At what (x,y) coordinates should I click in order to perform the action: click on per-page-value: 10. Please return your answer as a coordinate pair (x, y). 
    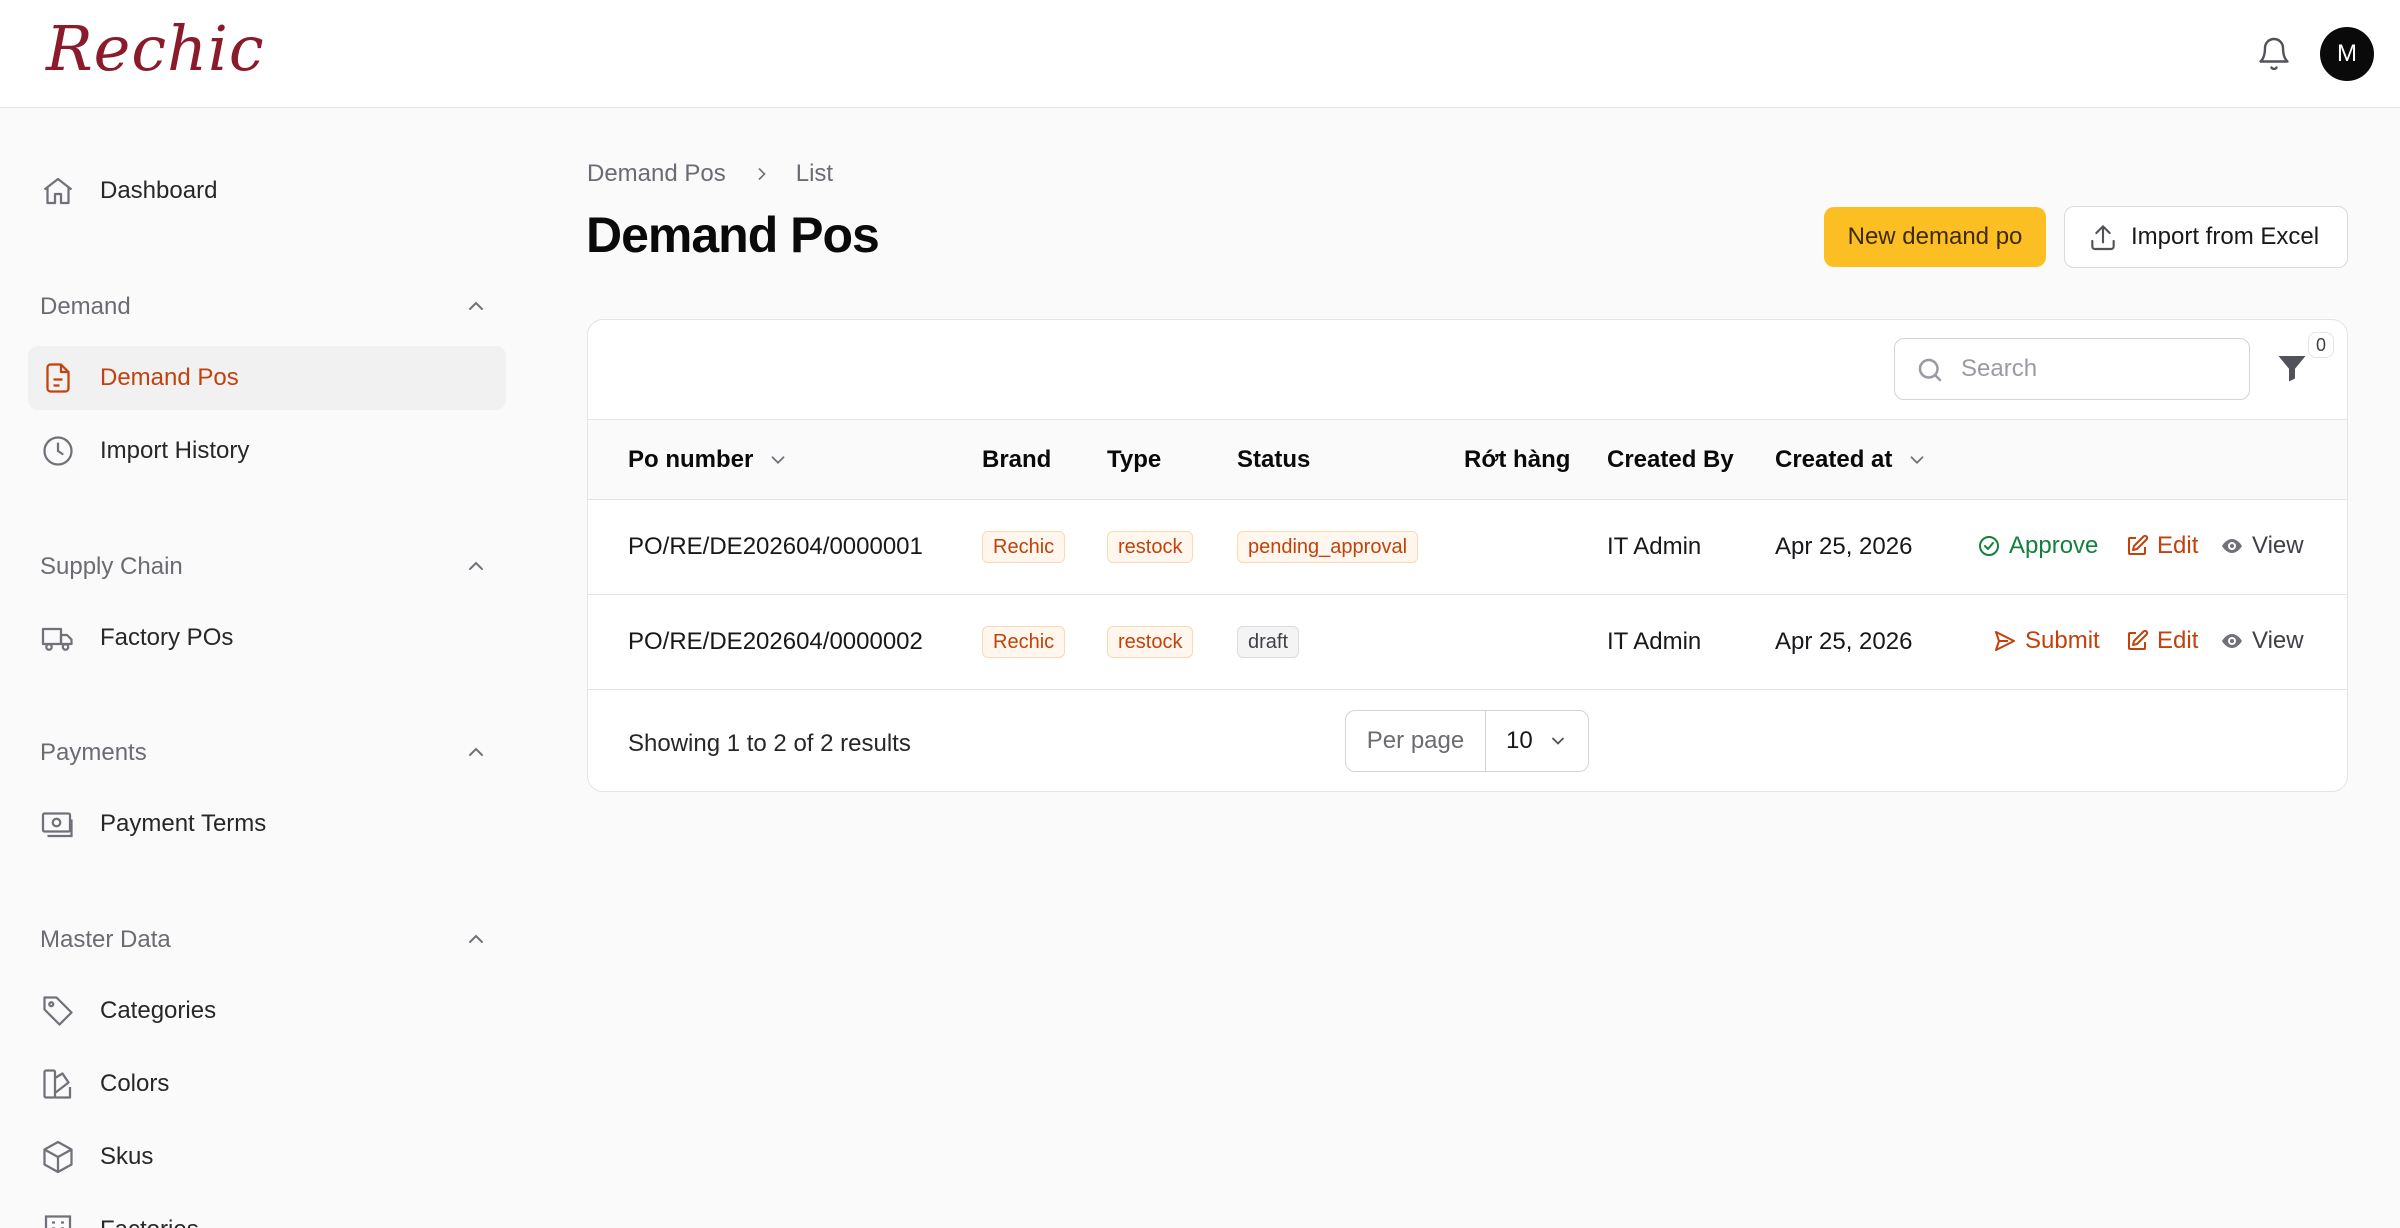
    Looking at the image, I should click on (1537, 741).